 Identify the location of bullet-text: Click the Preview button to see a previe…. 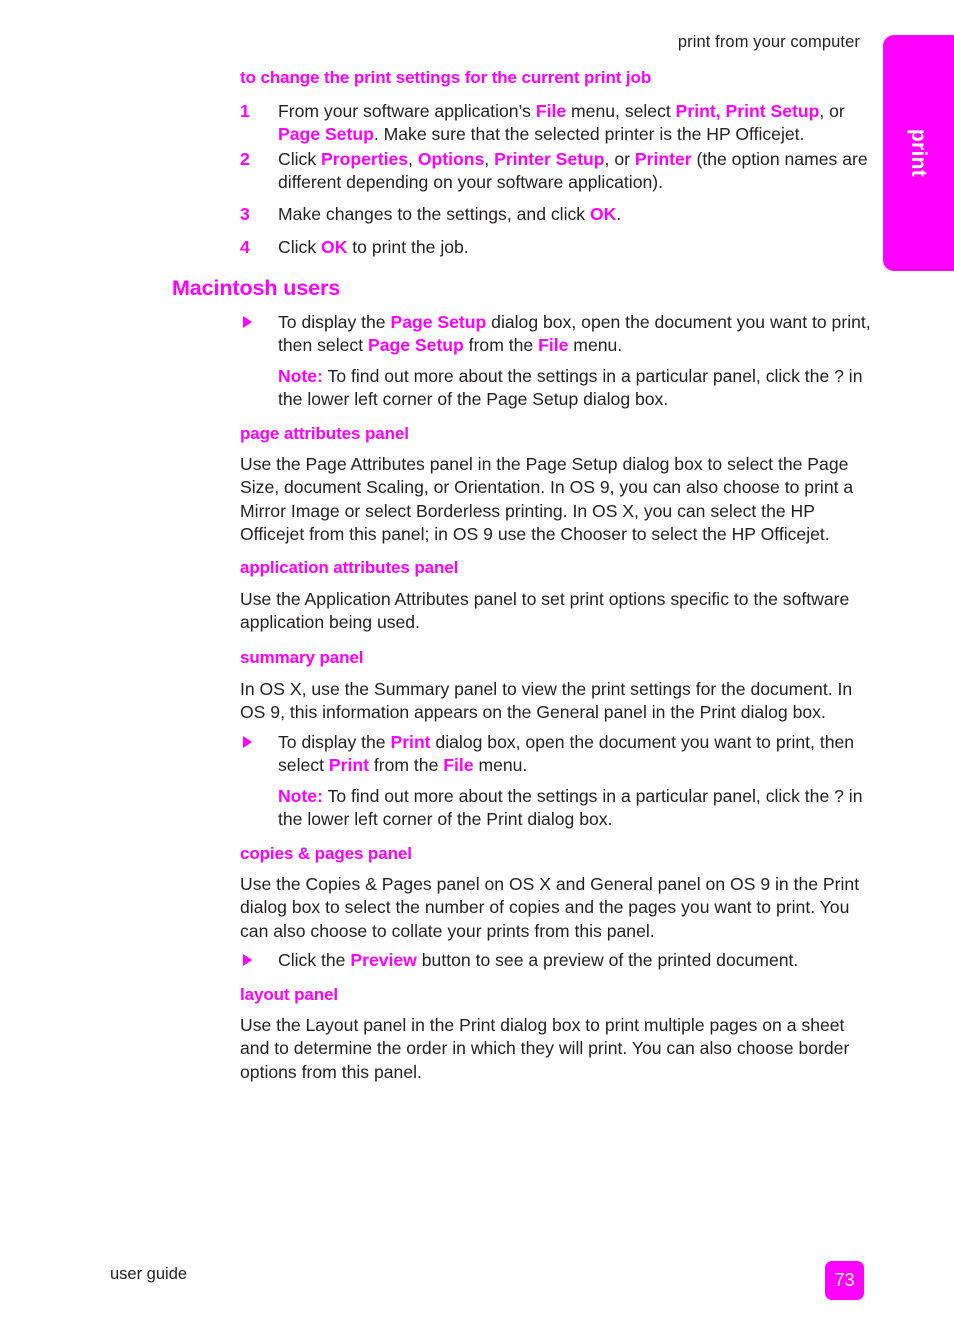
(538, 960).